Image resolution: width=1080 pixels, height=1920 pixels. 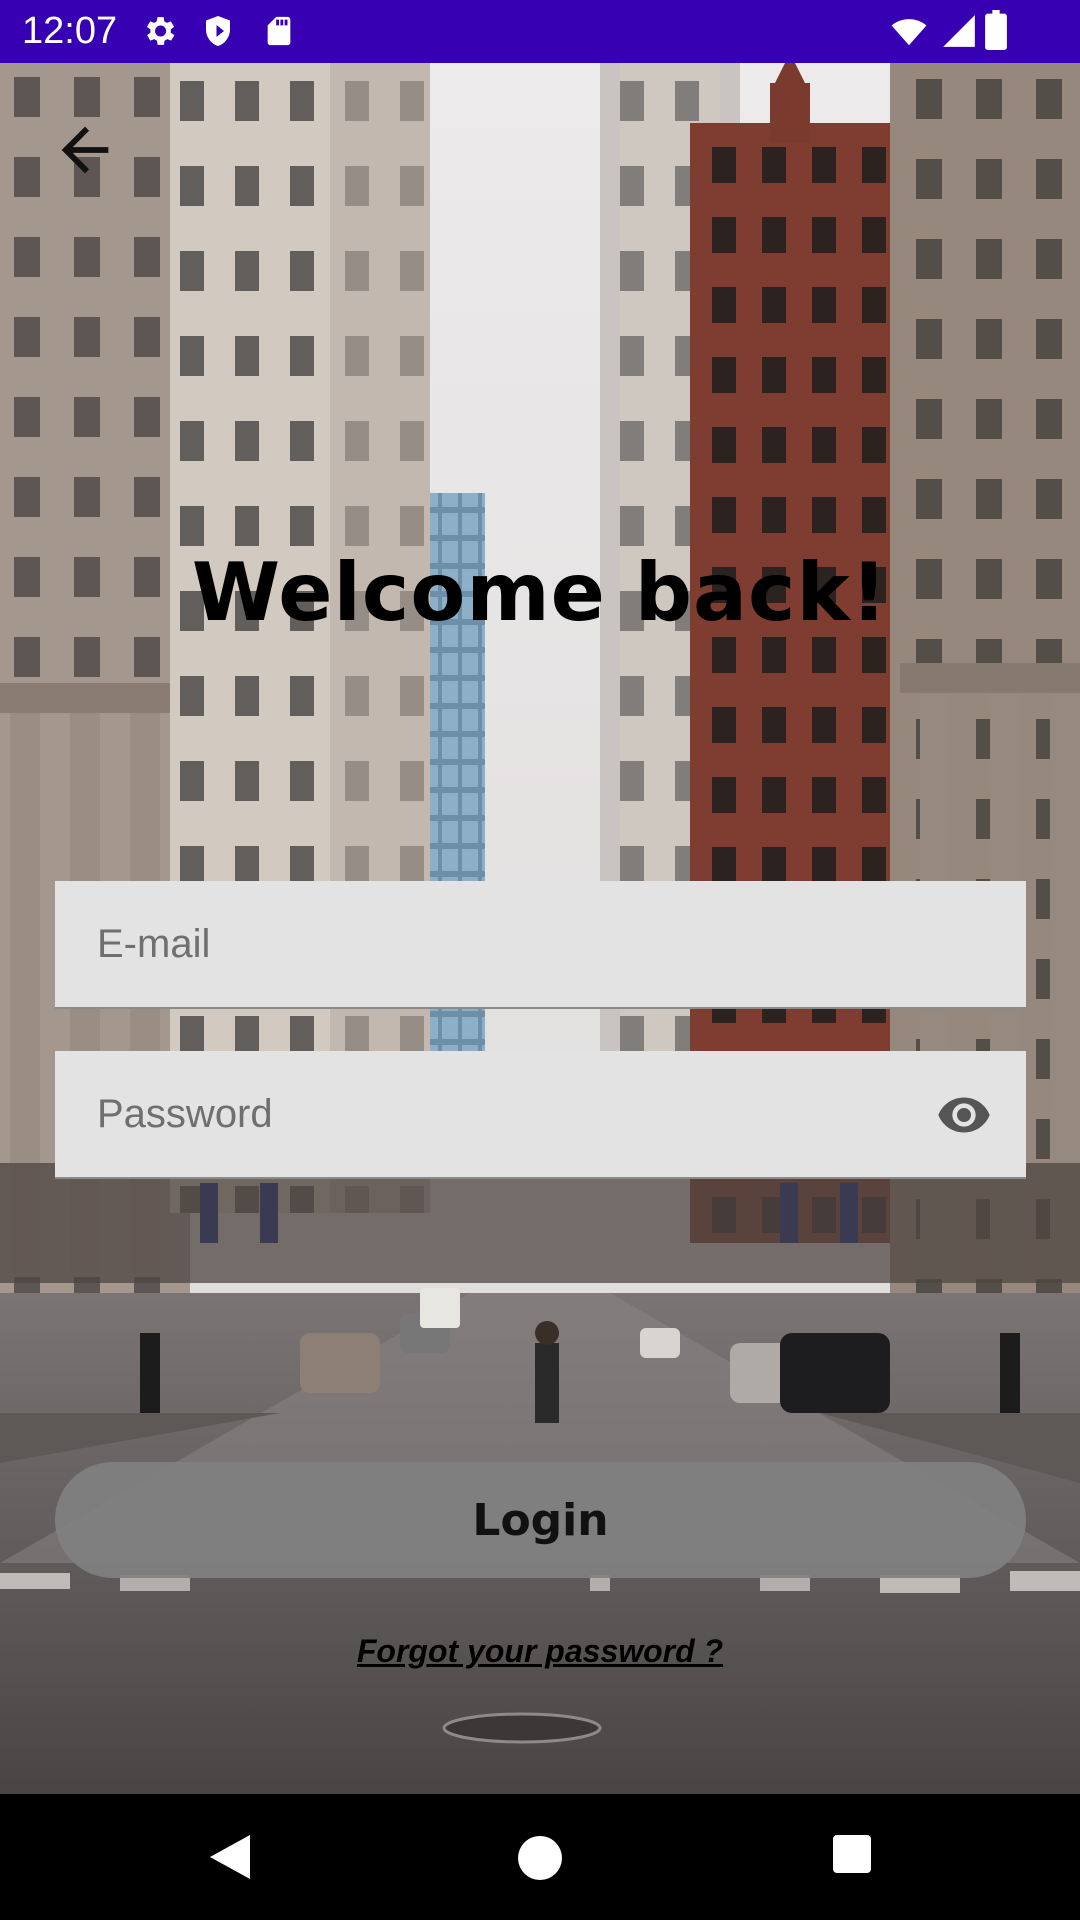 What do you see at coordinates (959, 31) in the screenshot?
I see `cell-signal-icon` at bounding box center [959, 31].